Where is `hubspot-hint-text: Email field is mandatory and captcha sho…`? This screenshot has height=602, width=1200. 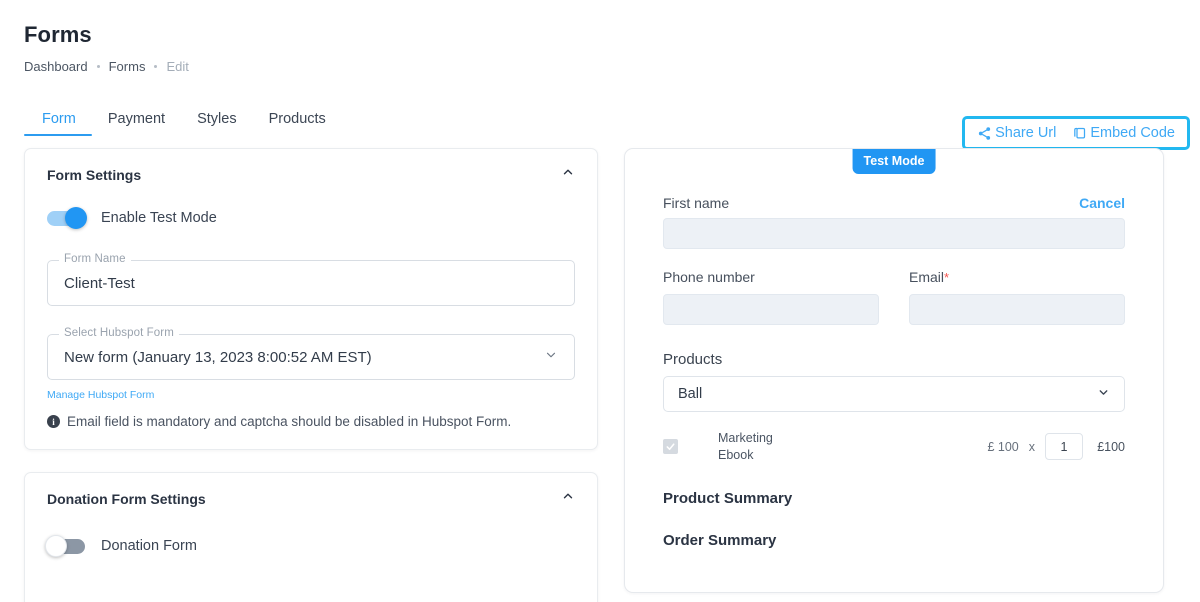
hubspot-hint-text: Email field is mandatory and captcha sho… is located at coordinates (289, 421).